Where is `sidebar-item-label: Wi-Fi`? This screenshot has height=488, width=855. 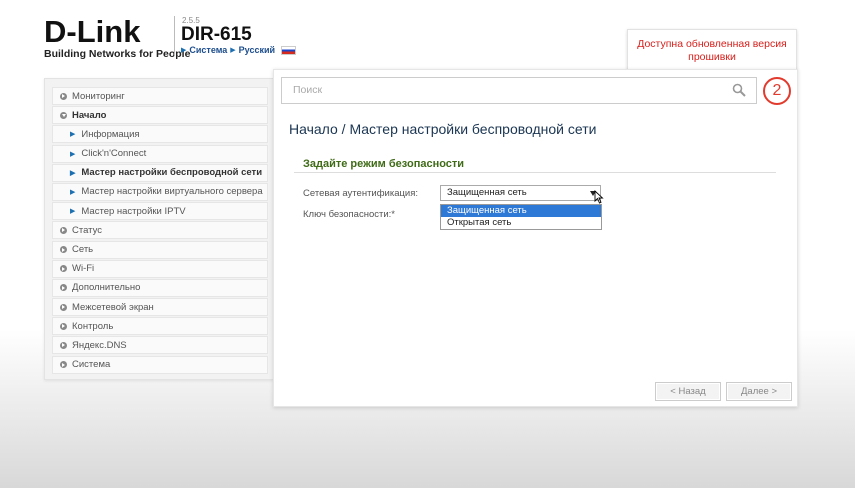
sidebar-item-label: Wi-Fi is located at coordinates (83, 269).